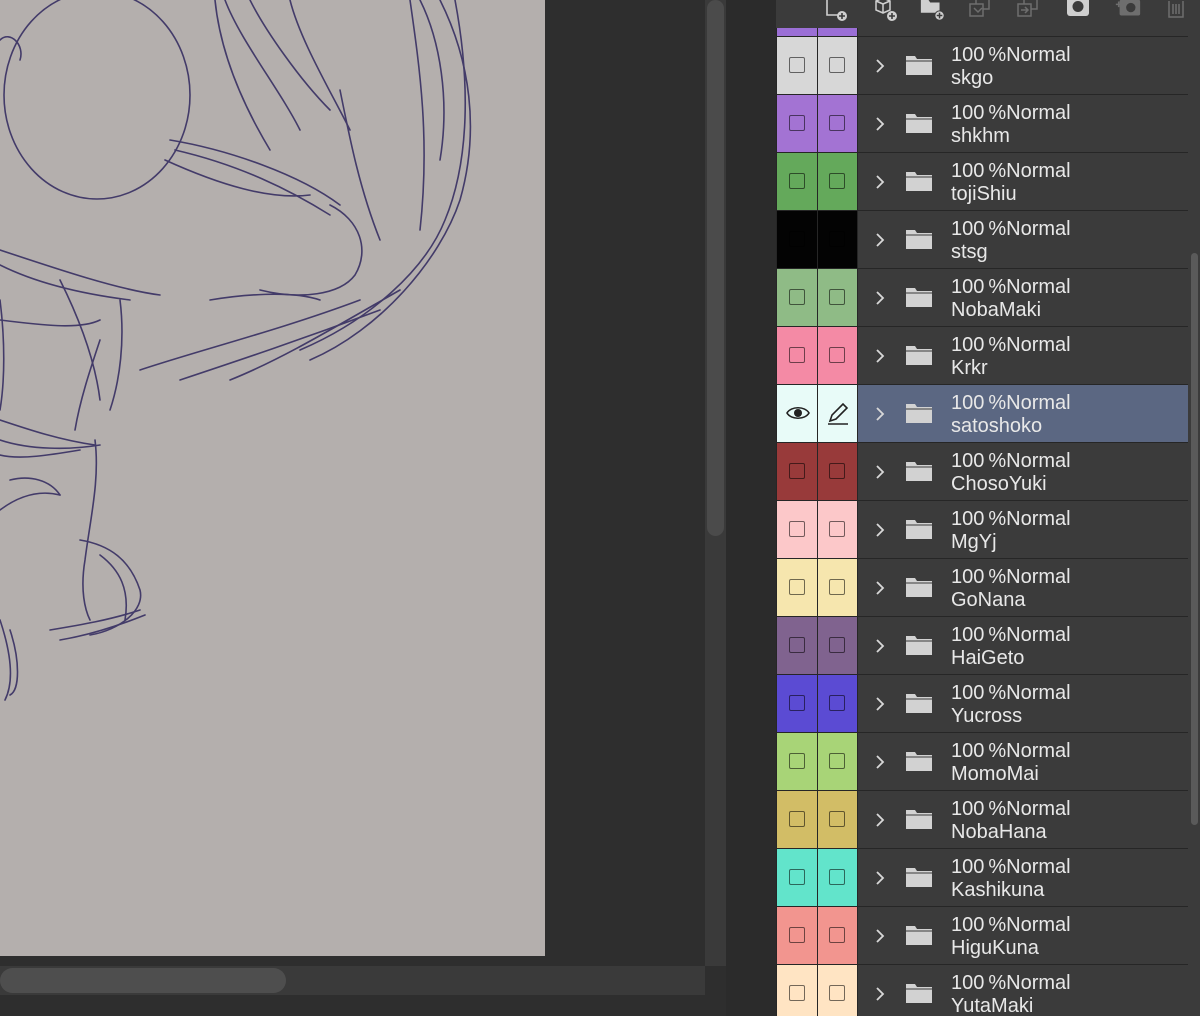  I want to click on layer-row-partial, so click(988, 32).